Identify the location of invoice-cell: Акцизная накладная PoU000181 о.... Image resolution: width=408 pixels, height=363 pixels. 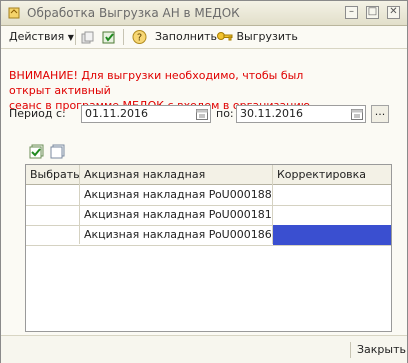
(176, 215).